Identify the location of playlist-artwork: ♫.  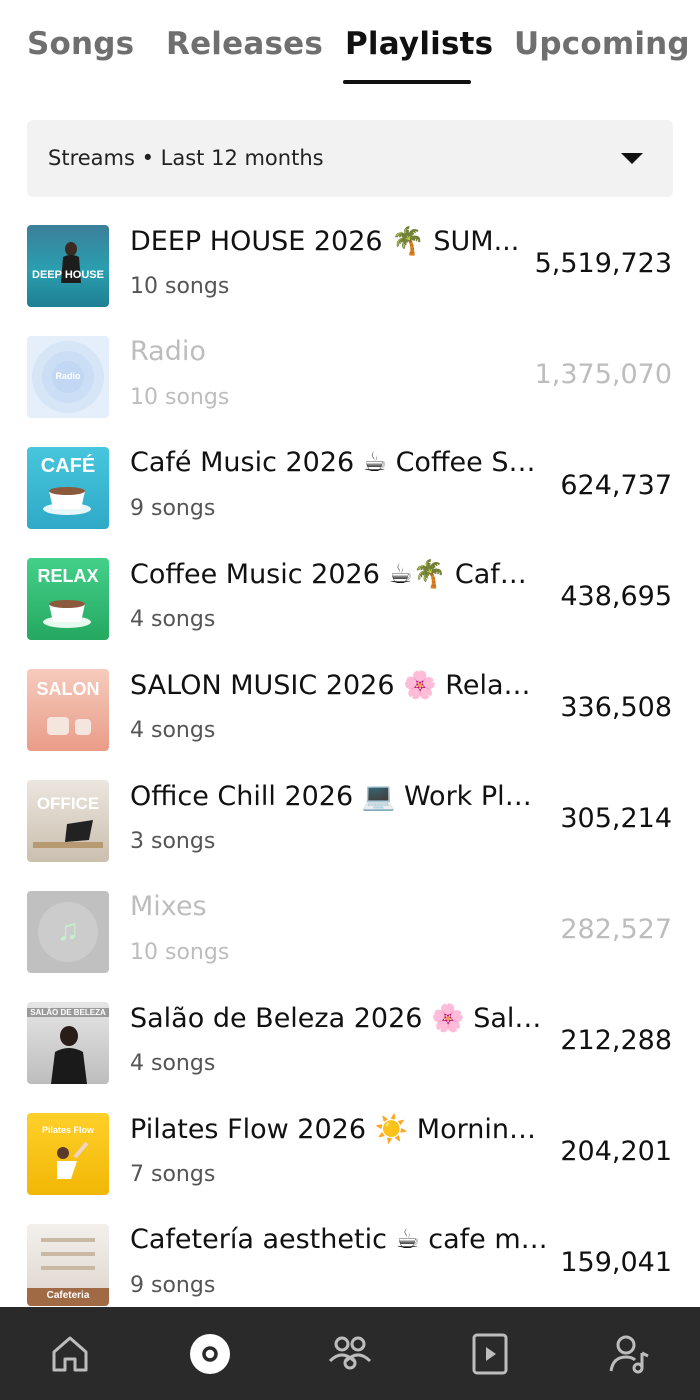
(68, 932).